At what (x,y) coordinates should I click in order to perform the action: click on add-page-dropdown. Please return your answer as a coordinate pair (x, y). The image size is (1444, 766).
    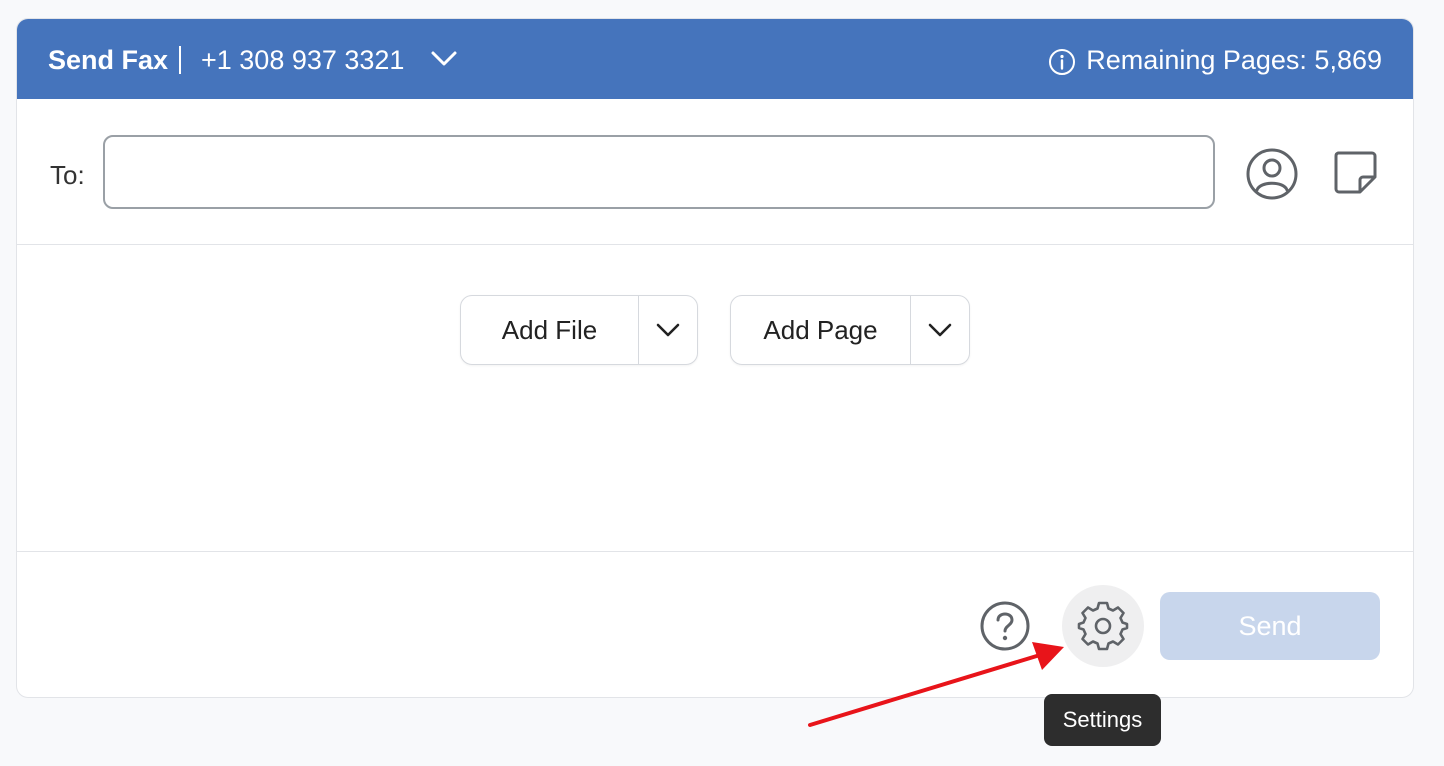
    Looking at the image, I should click on (940, 330).